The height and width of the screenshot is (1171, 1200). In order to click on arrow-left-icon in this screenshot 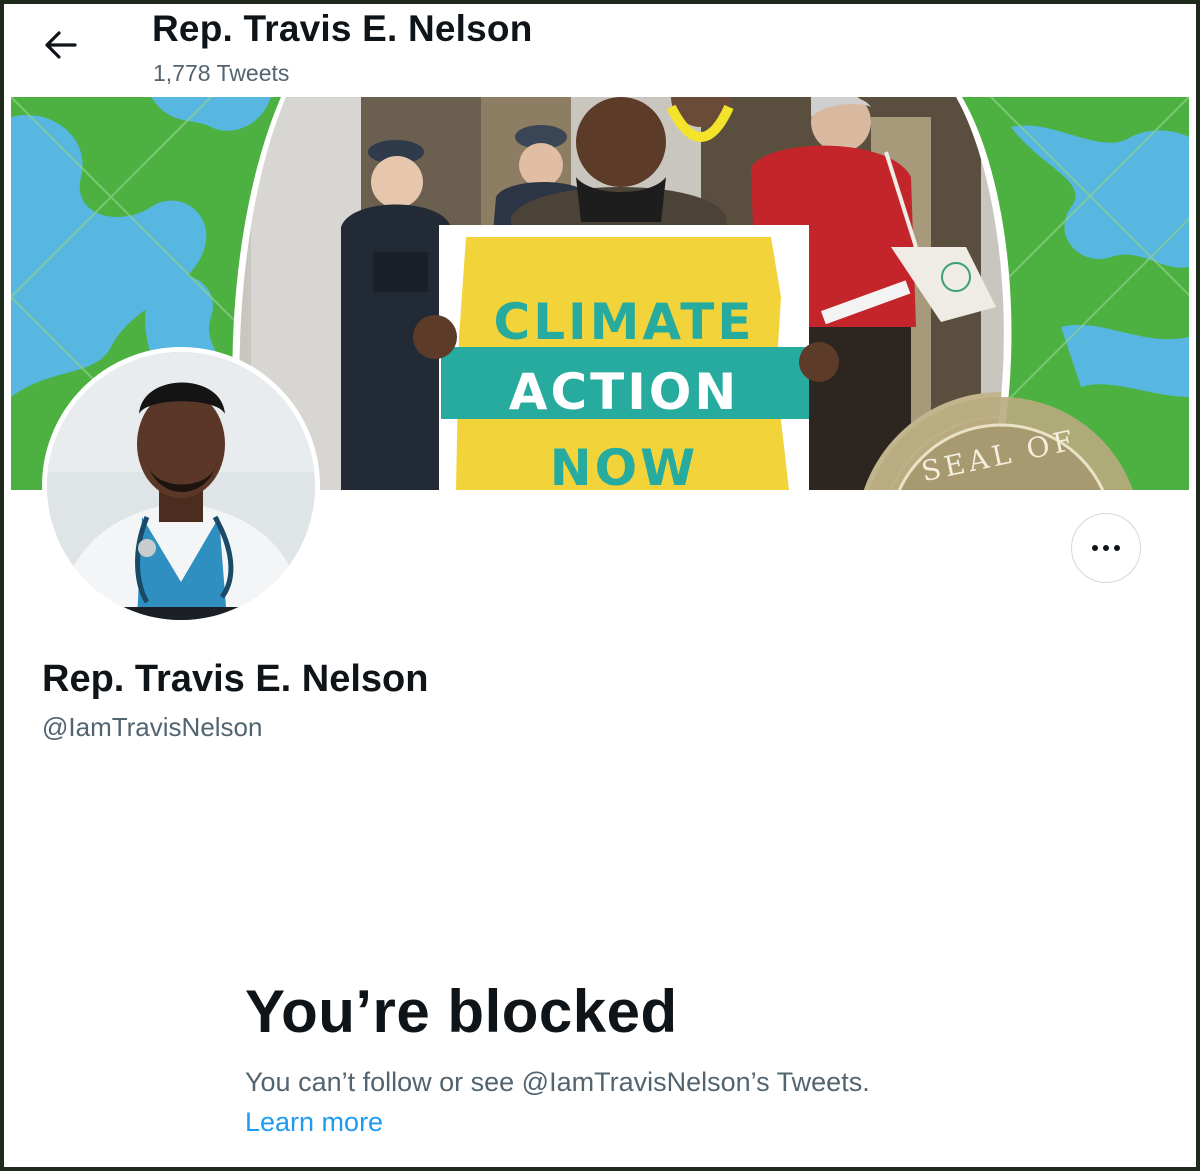, I will do `click(61, 45)`.